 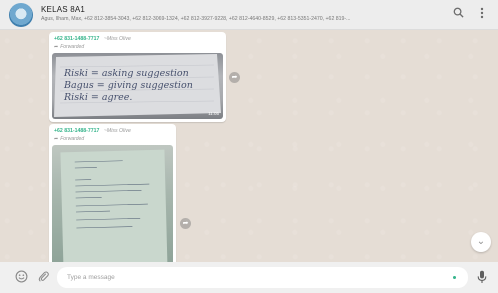 I want to click on message-time: 11:05, so click(x=213, y=113).